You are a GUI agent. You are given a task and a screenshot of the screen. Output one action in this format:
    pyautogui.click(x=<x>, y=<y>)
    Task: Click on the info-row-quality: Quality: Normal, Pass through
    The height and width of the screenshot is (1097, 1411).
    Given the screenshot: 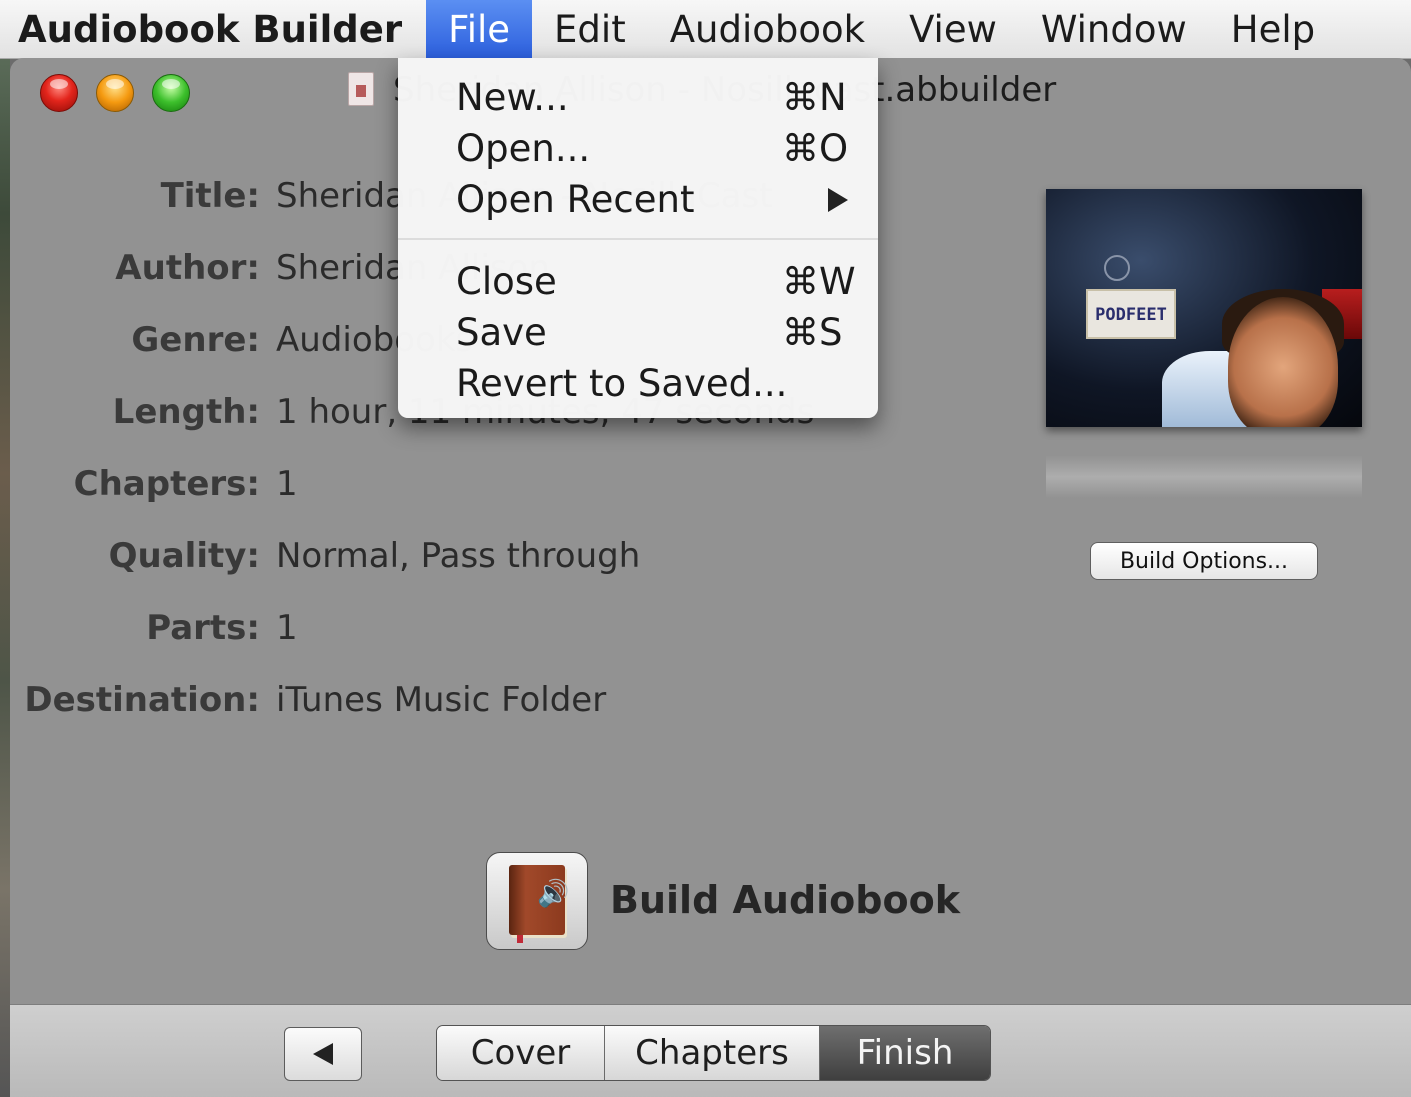 What is the action you would take?
    pyautogui.click(x=460, y=561)
    